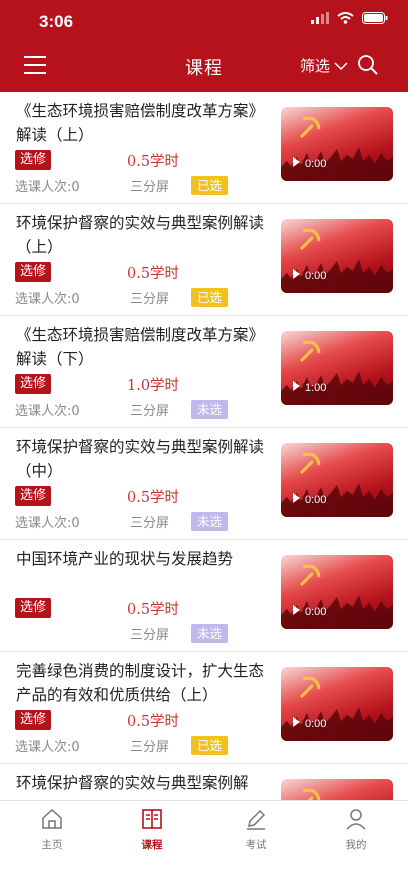 This screenshot has height=884, width=408. I want to click on tab-exam: 考试, so click(256, 829).